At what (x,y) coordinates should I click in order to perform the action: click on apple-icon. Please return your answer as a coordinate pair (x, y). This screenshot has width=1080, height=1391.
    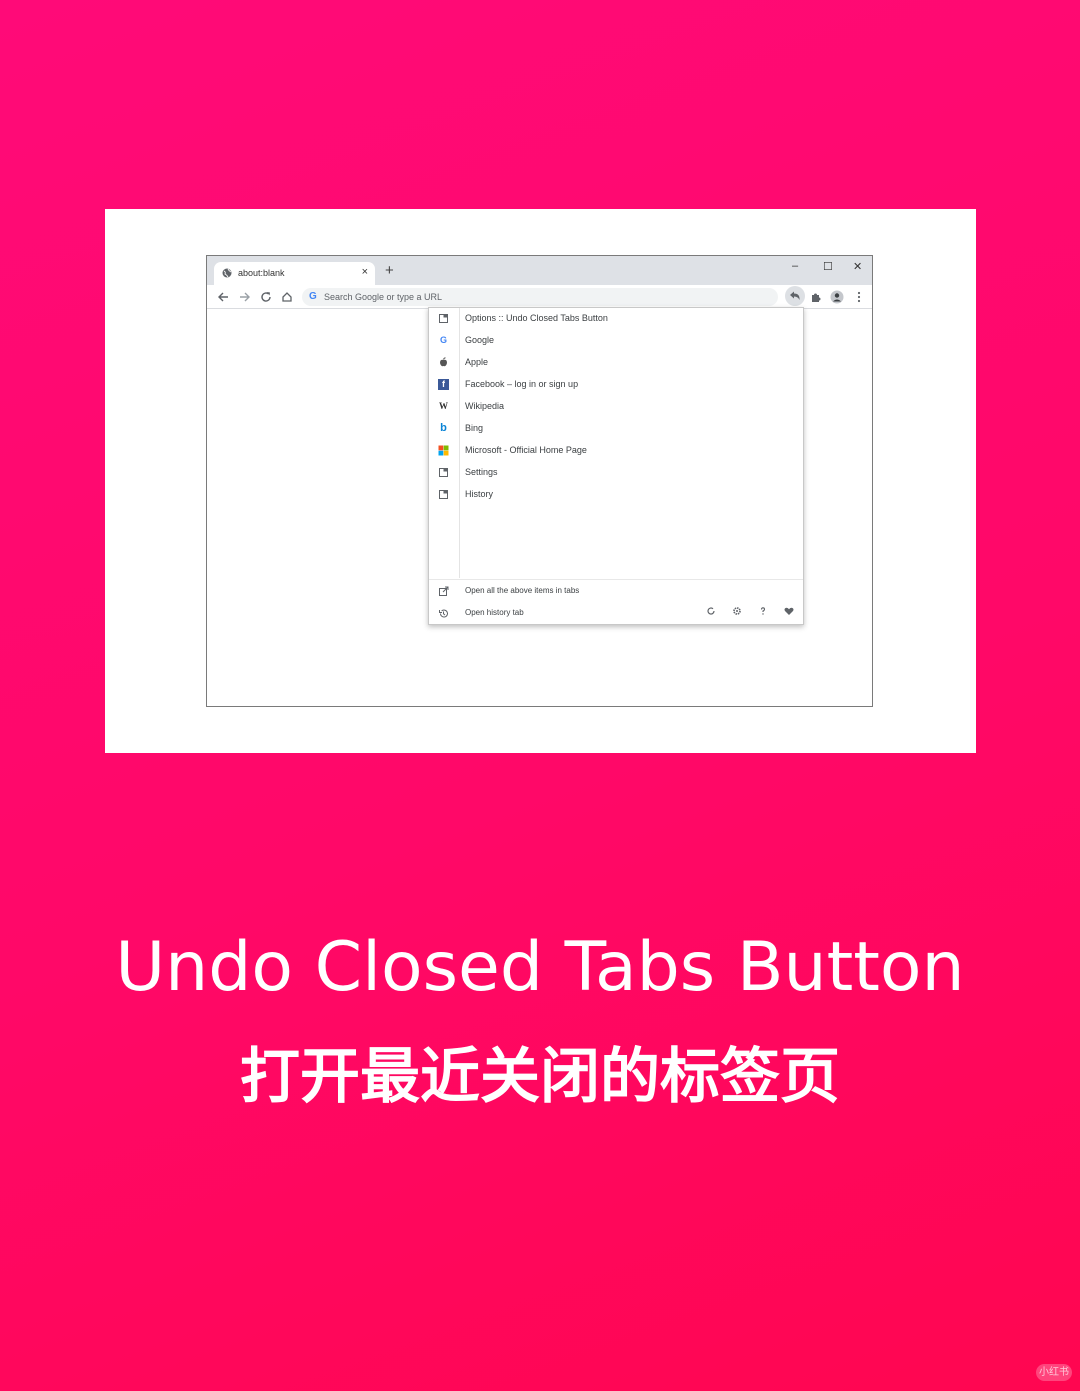
    Looking at the image, I should click on (443, 362).